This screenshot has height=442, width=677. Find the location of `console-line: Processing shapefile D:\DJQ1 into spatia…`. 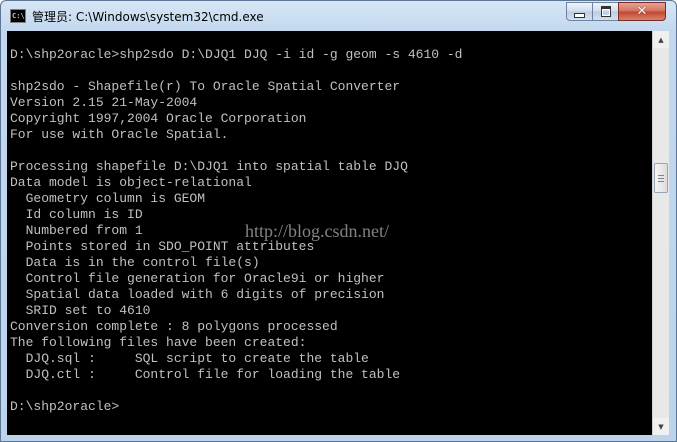

console-line: Processing shapefile D:\DJQ1 into spatia… is located at coordinates (209, 166).